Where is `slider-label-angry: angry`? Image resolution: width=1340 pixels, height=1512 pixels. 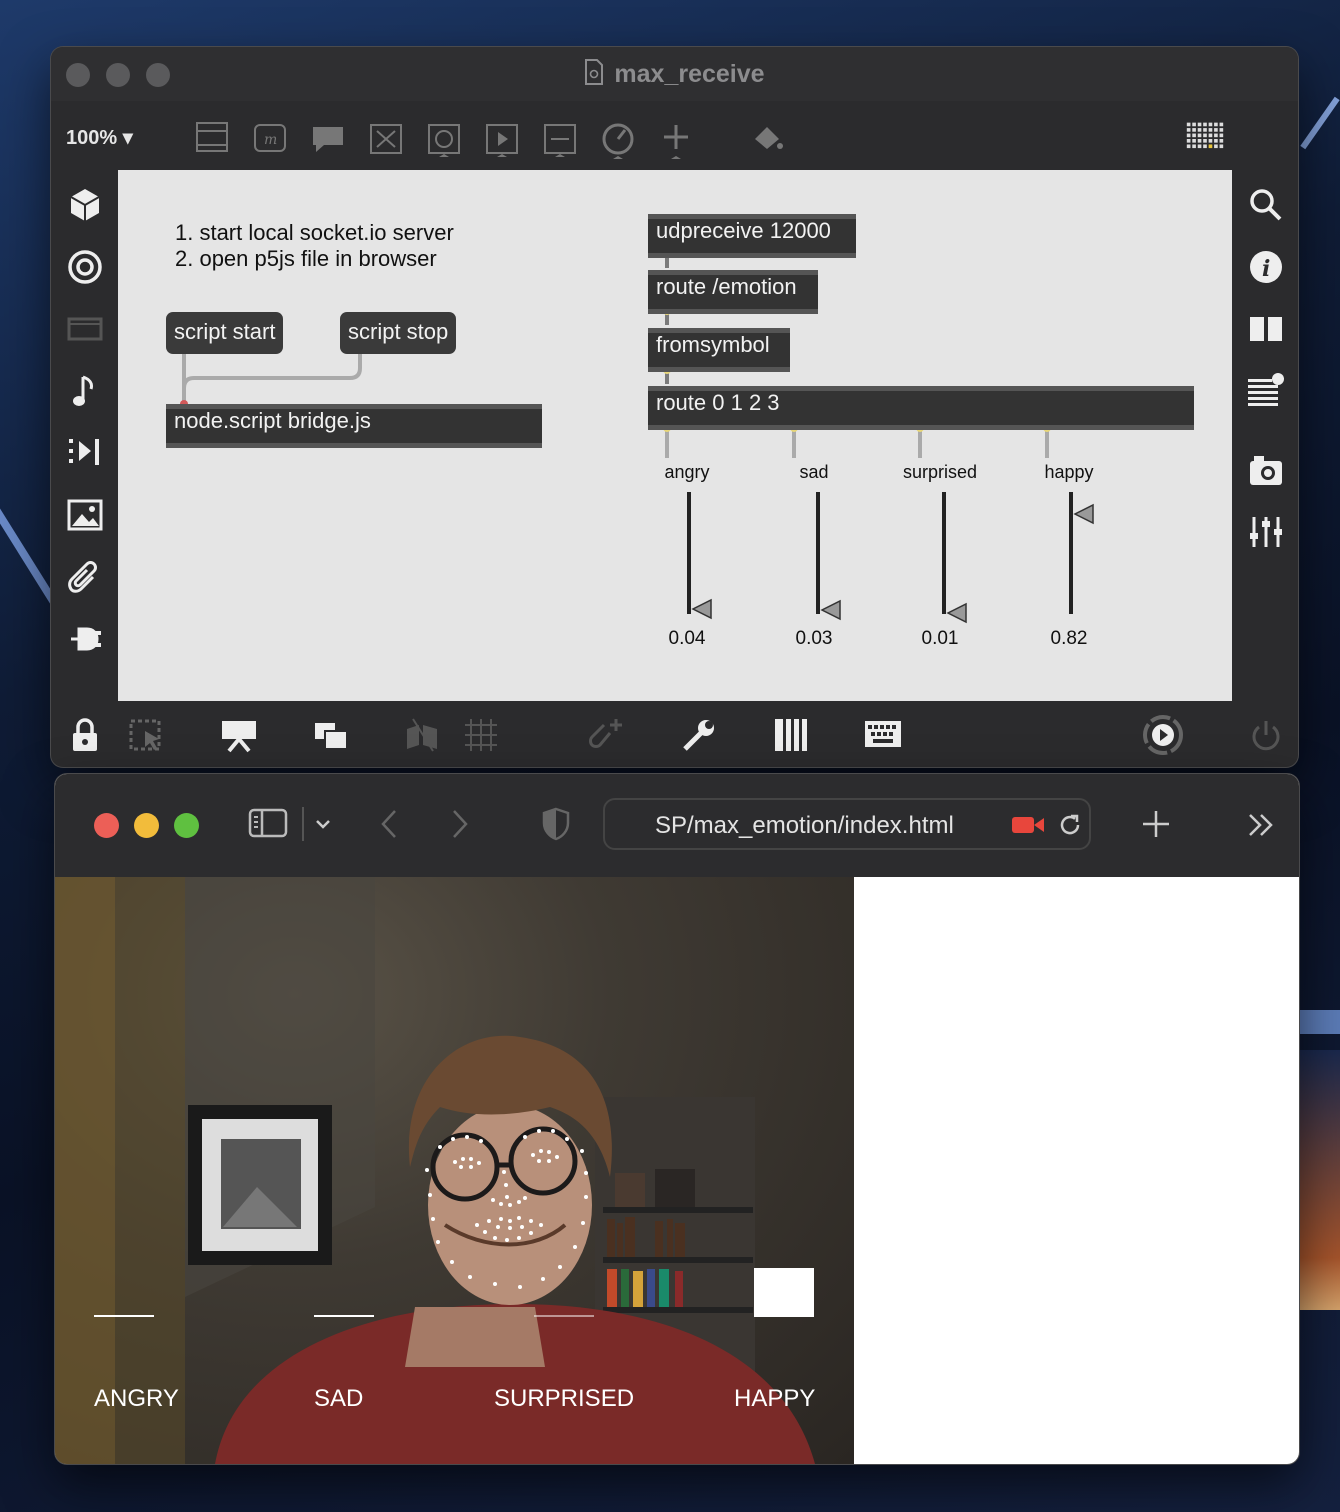
slider-label-angry: angry is located at coordinates (687, 472).